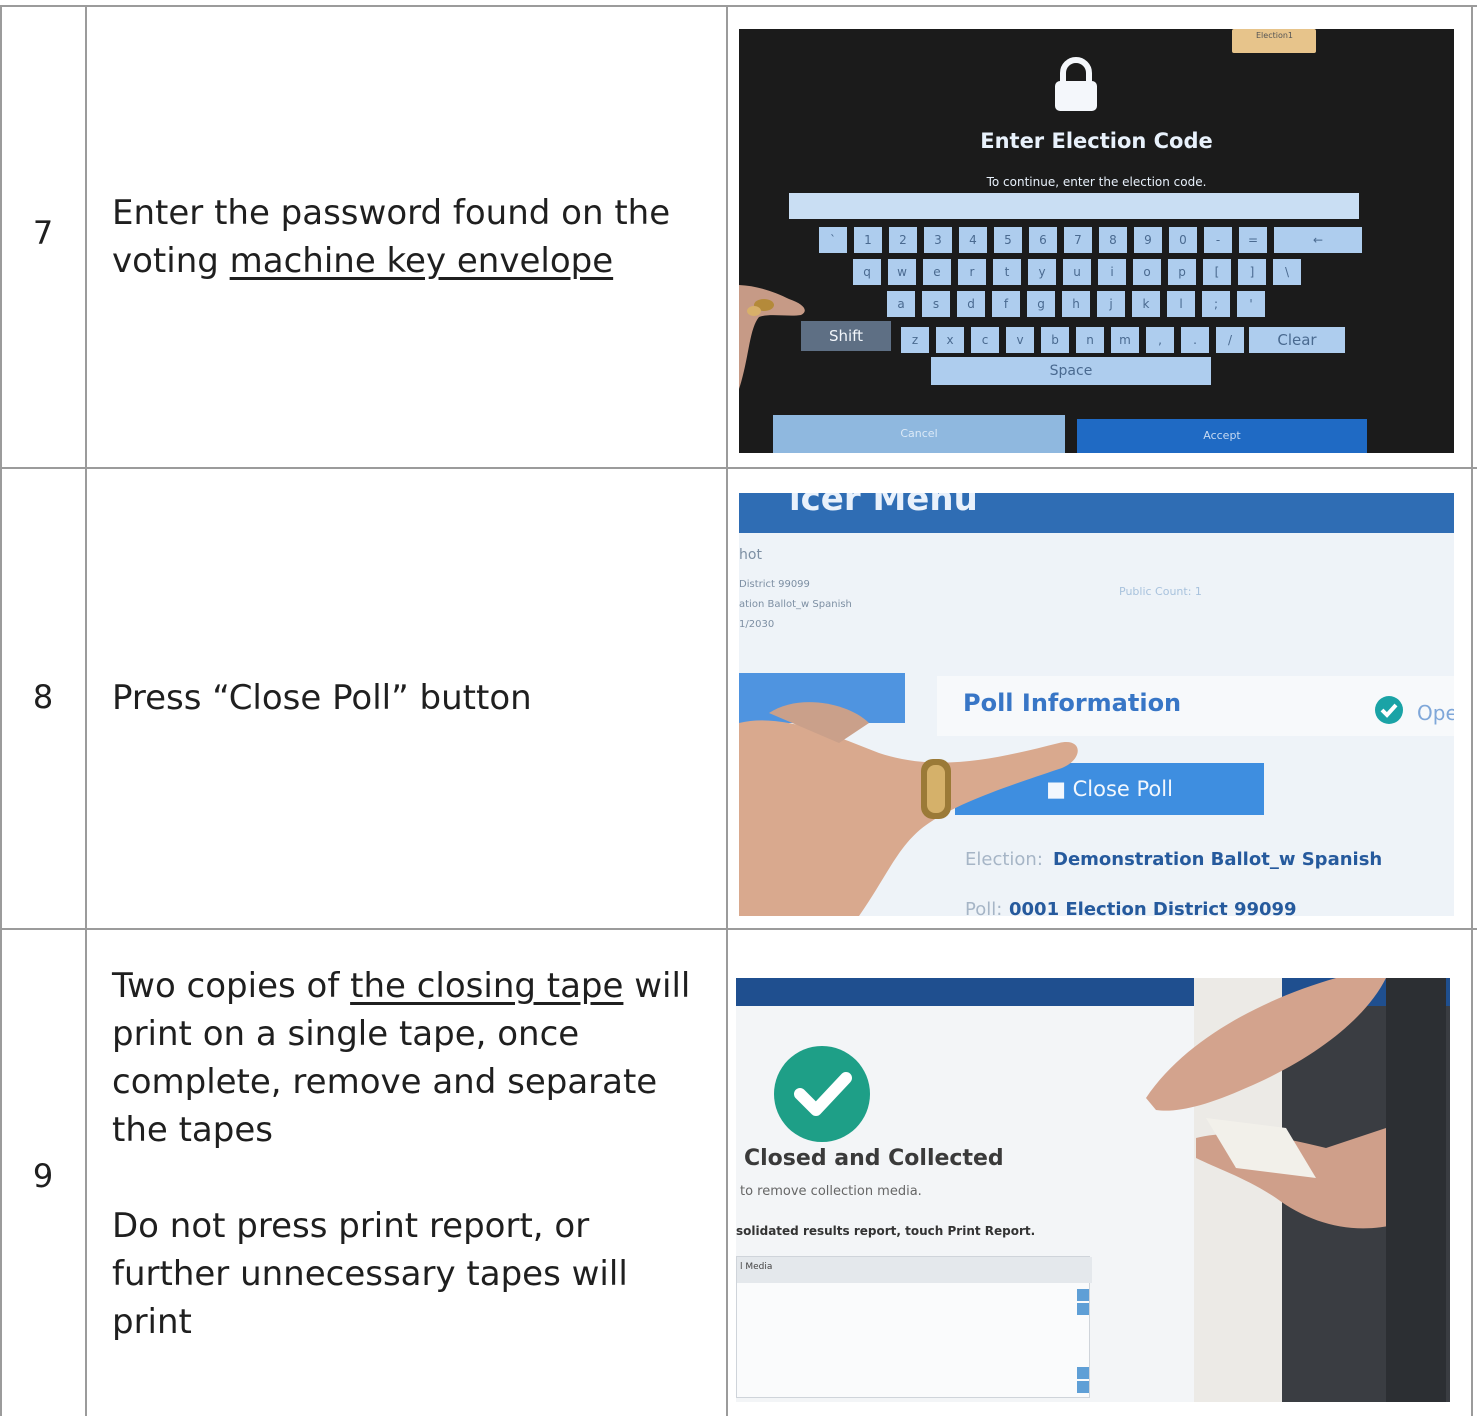  Describe the element at coordinates (868, 240) in the screenshot. I see `keyboard-key: 1` at that location.